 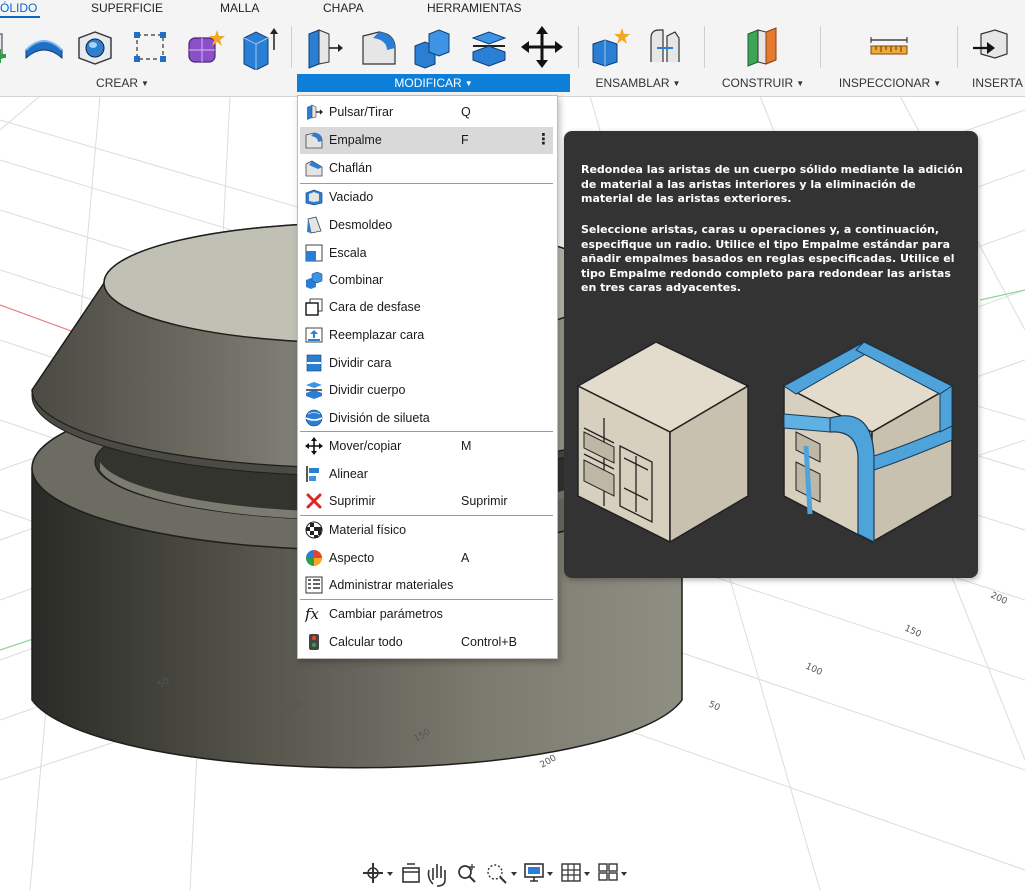 I want to click on more-options-icon: ⋮, so click(x=543, y=139).